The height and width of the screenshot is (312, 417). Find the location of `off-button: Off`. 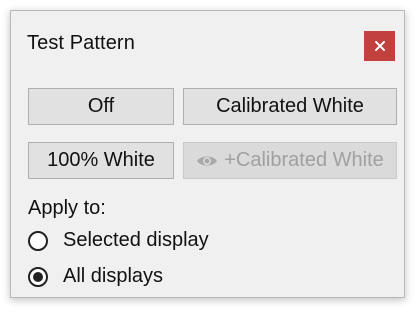

off-button: Off is located at coordinates (101, 106).